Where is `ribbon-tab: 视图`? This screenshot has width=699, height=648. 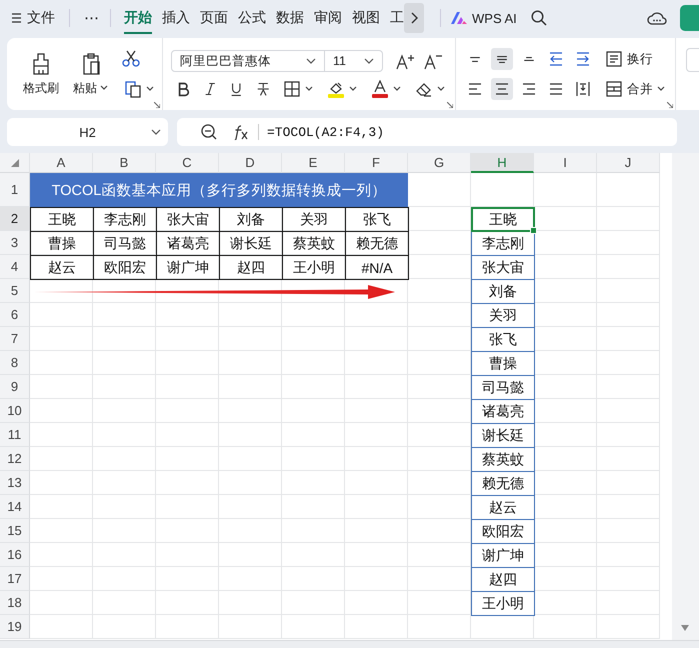
ribbon-tab: 视图 is located at coordinates (366, 18).